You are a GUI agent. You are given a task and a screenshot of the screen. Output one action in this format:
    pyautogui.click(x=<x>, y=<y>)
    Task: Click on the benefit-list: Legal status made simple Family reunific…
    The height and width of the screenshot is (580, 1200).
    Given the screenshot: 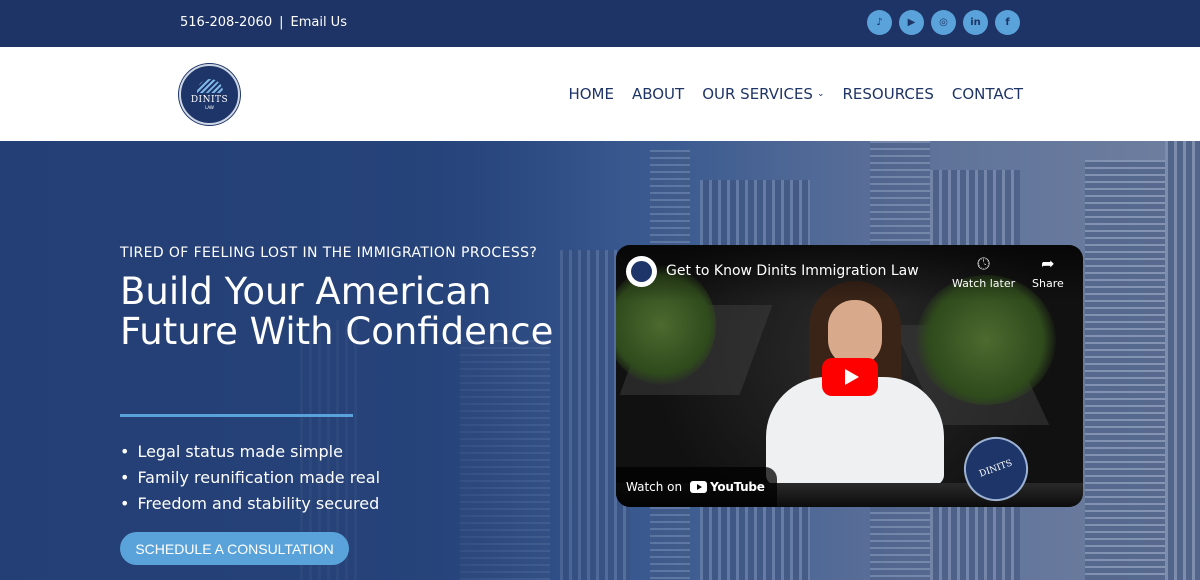 What is the action you would take?
    pyautogui.click(x=250, y=478)
    